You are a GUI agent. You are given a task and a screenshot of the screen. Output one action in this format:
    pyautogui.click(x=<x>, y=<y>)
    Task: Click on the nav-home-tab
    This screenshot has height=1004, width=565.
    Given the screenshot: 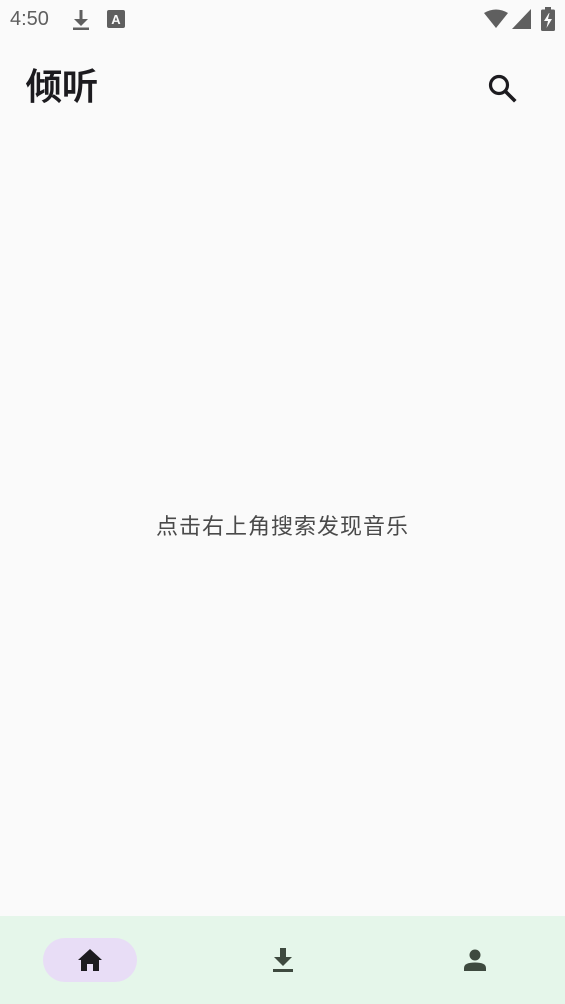 What is the action you would take?
    pyautogui.click(x=90, y=960)
    